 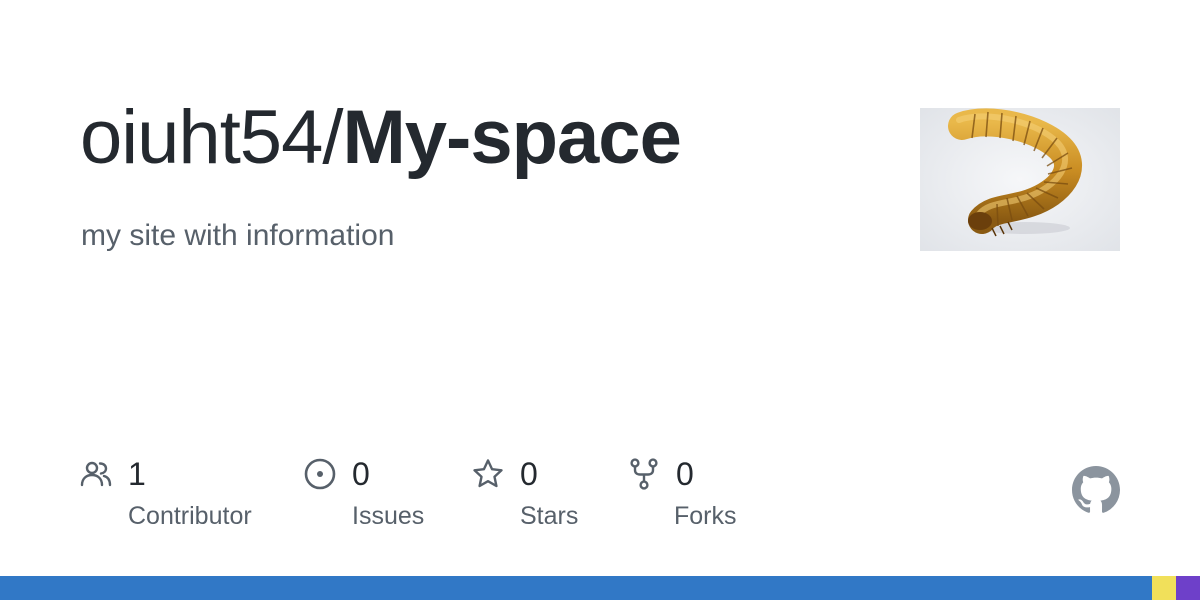 I want to click on people-icon, so click(x=96, y=474).